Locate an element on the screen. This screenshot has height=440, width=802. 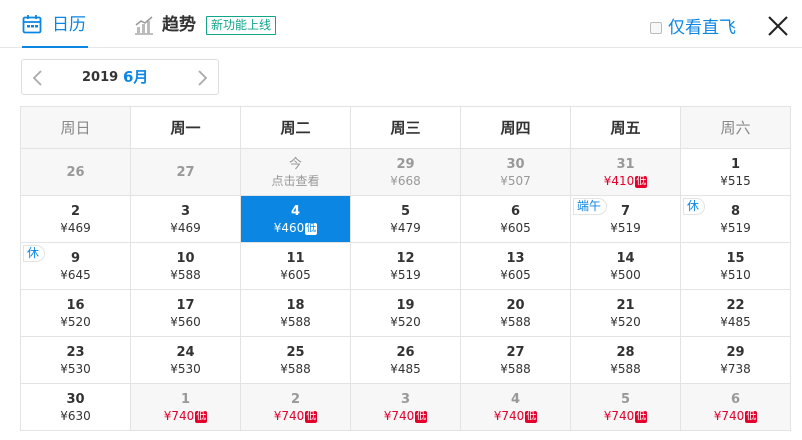
calendar-day: 30 ¥630 is located at coordinates (75, 407).